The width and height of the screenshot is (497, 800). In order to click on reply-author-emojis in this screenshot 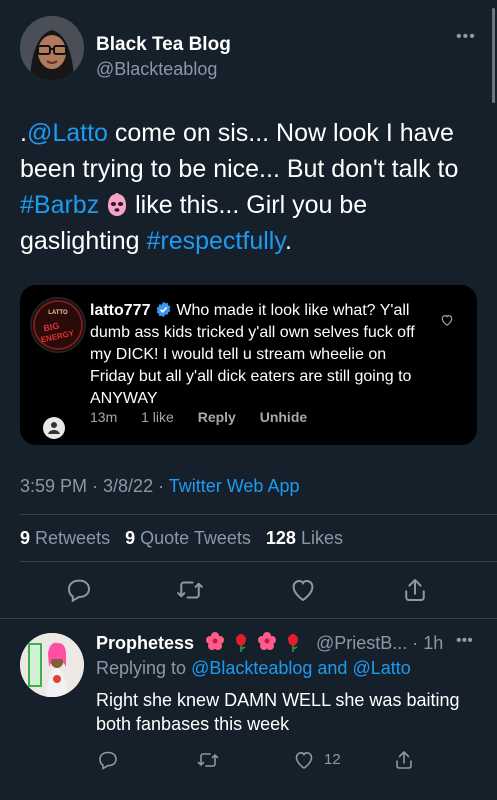, I will do `click(258, 643)`.